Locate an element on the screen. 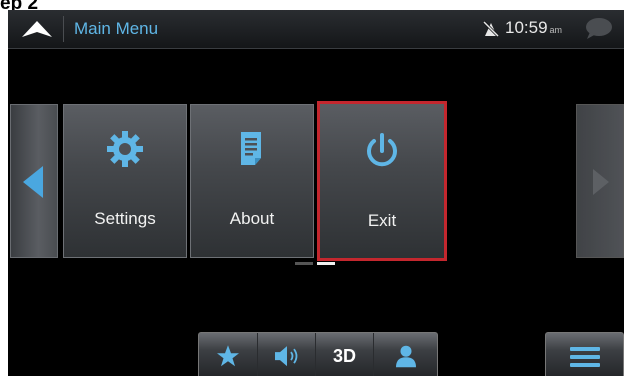  page-indicator is located at coordinates (315, 264).